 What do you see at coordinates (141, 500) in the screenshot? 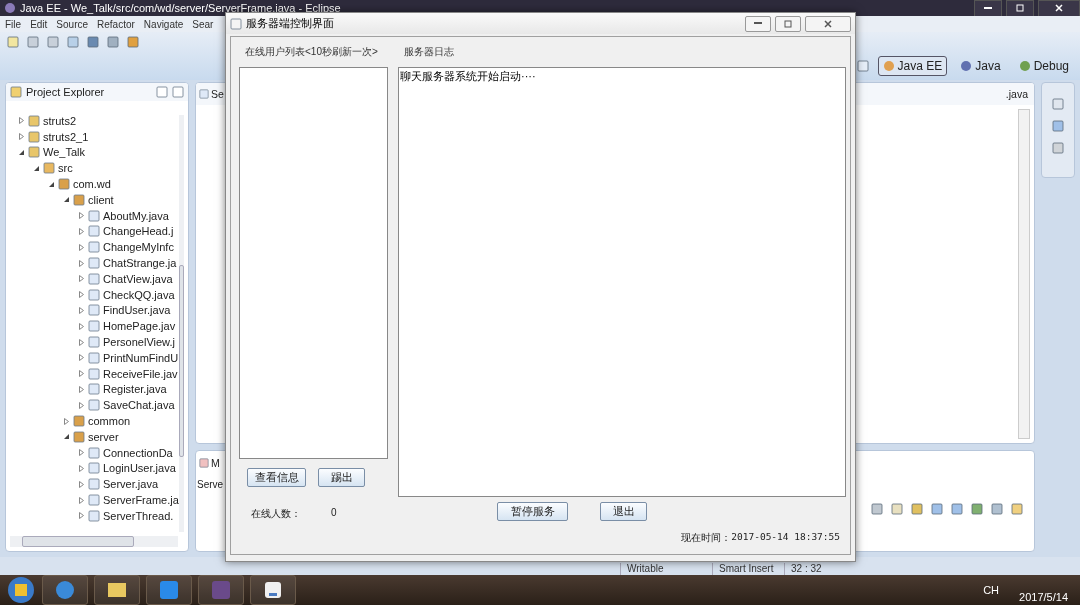
I see `tree-item: ServerFrame.ja` at bounding box center [141, 500].